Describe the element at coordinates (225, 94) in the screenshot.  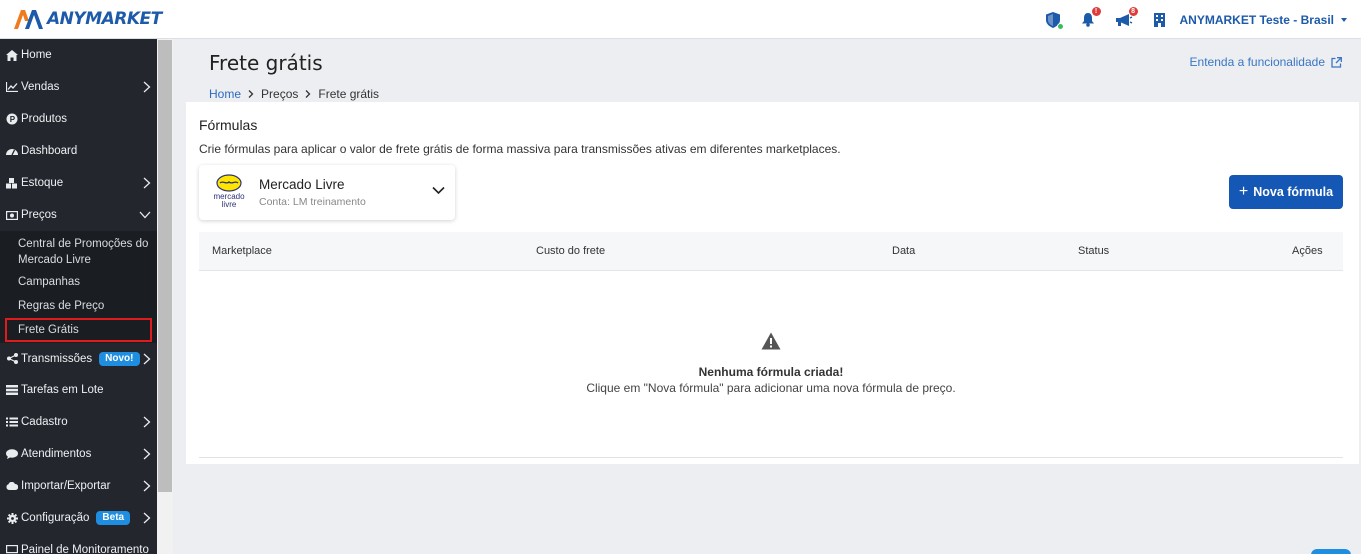
I see `breadcrumb-home: Home` at that location.